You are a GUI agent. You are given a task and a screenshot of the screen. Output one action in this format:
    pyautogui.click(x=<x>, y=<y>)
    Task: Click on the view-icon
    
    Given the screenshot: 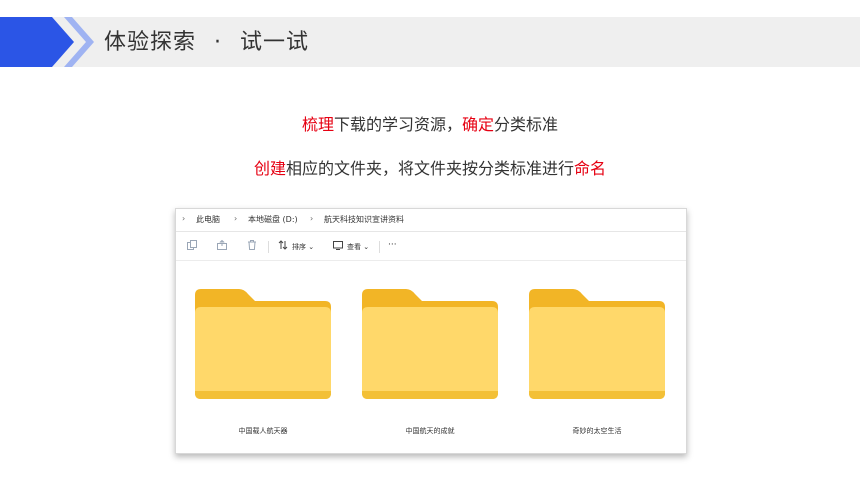 What is the action you would take?
    pyautogui.click(x=338, y=245)
    